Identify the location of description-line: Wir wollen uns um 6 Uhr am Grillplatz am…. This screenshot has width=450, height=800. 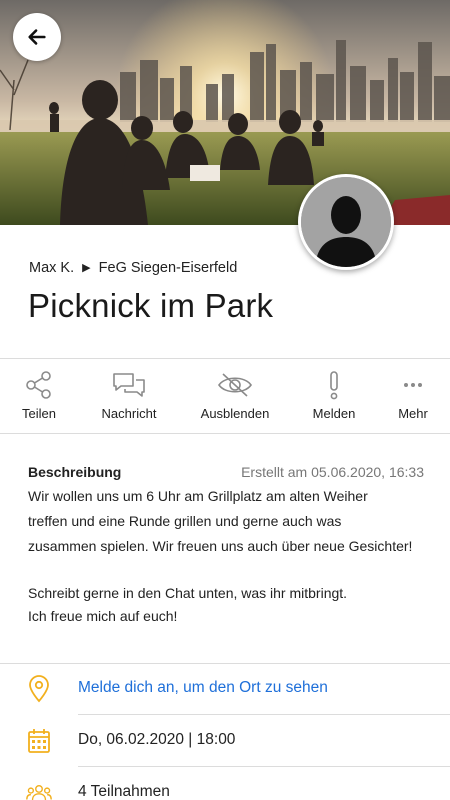
(198, 496).